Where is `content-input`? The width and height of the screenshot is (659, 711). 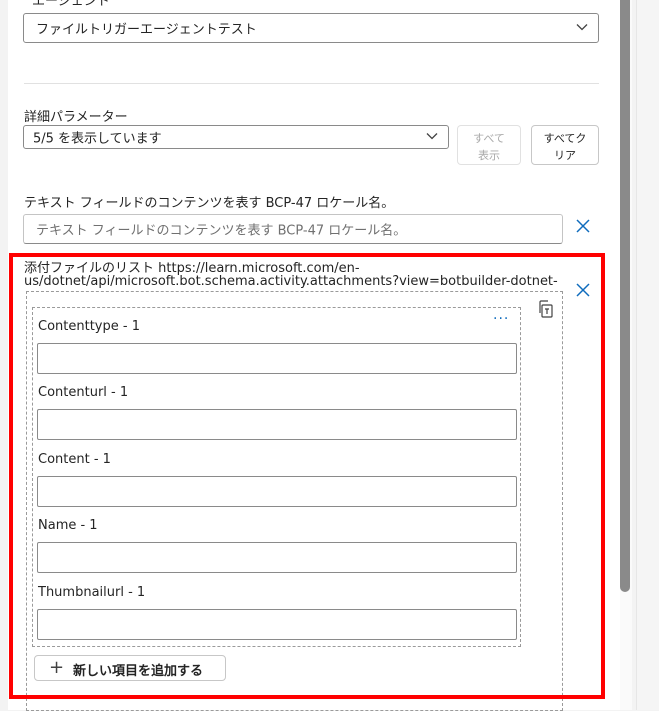
content-input is located at coordinates (277, 491).